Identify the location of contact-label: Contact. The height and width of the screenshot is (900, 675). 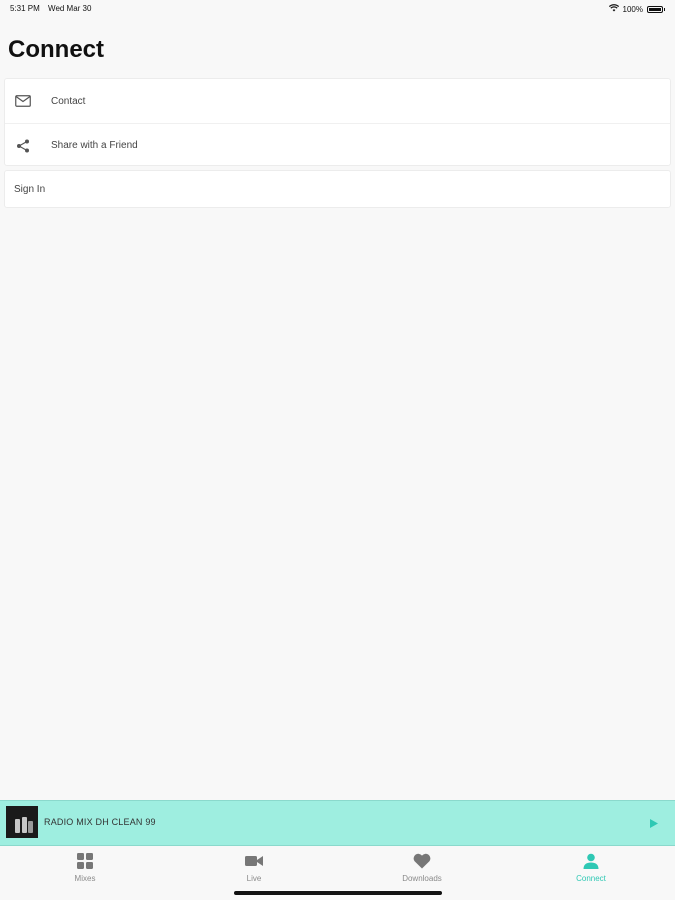
(68, 101).